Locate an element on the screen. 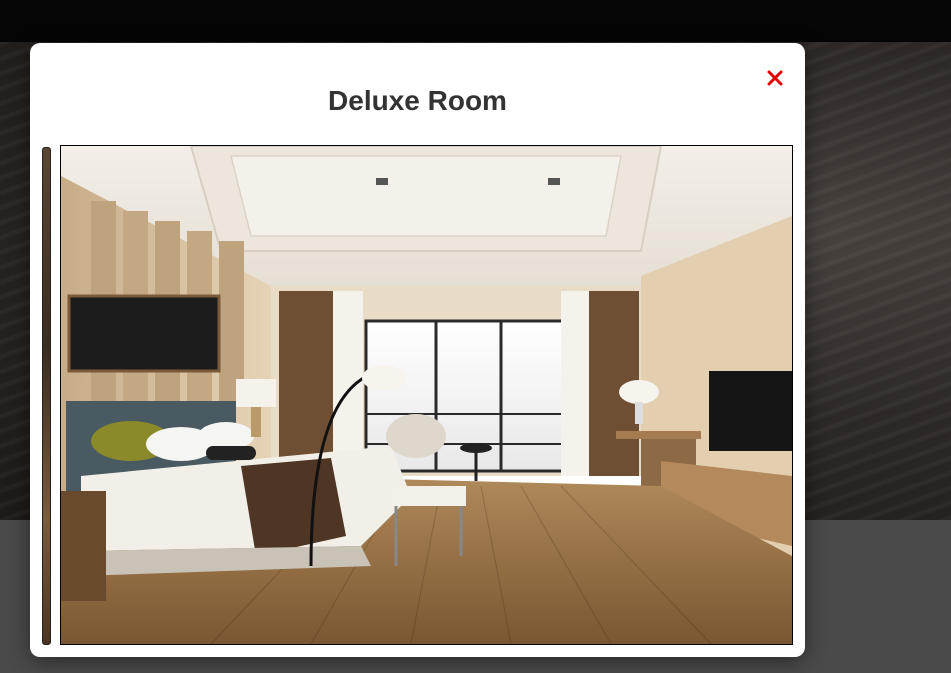 Image resolution: width=951 pixels, height=673 pixels. modal-title: Deluxe Room is located at coordinates (417, 100).